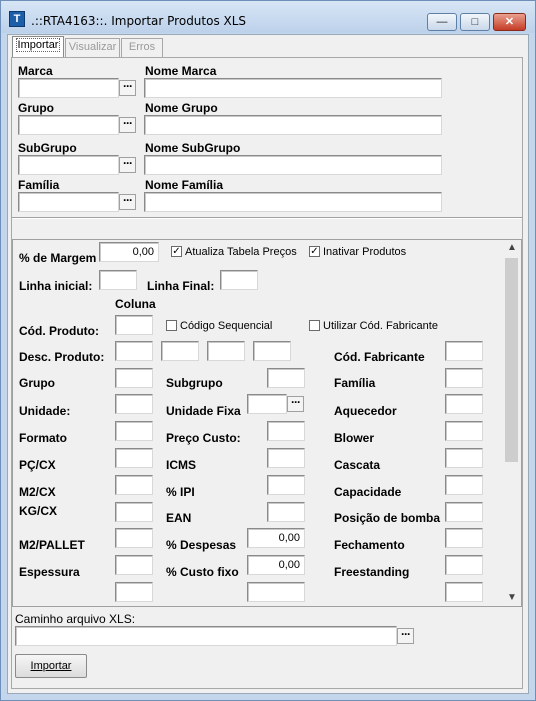  What do you see at coordinates (286, 485) in the screenshot?
I see `ipi-col-input` at bounding box center [286, 485].